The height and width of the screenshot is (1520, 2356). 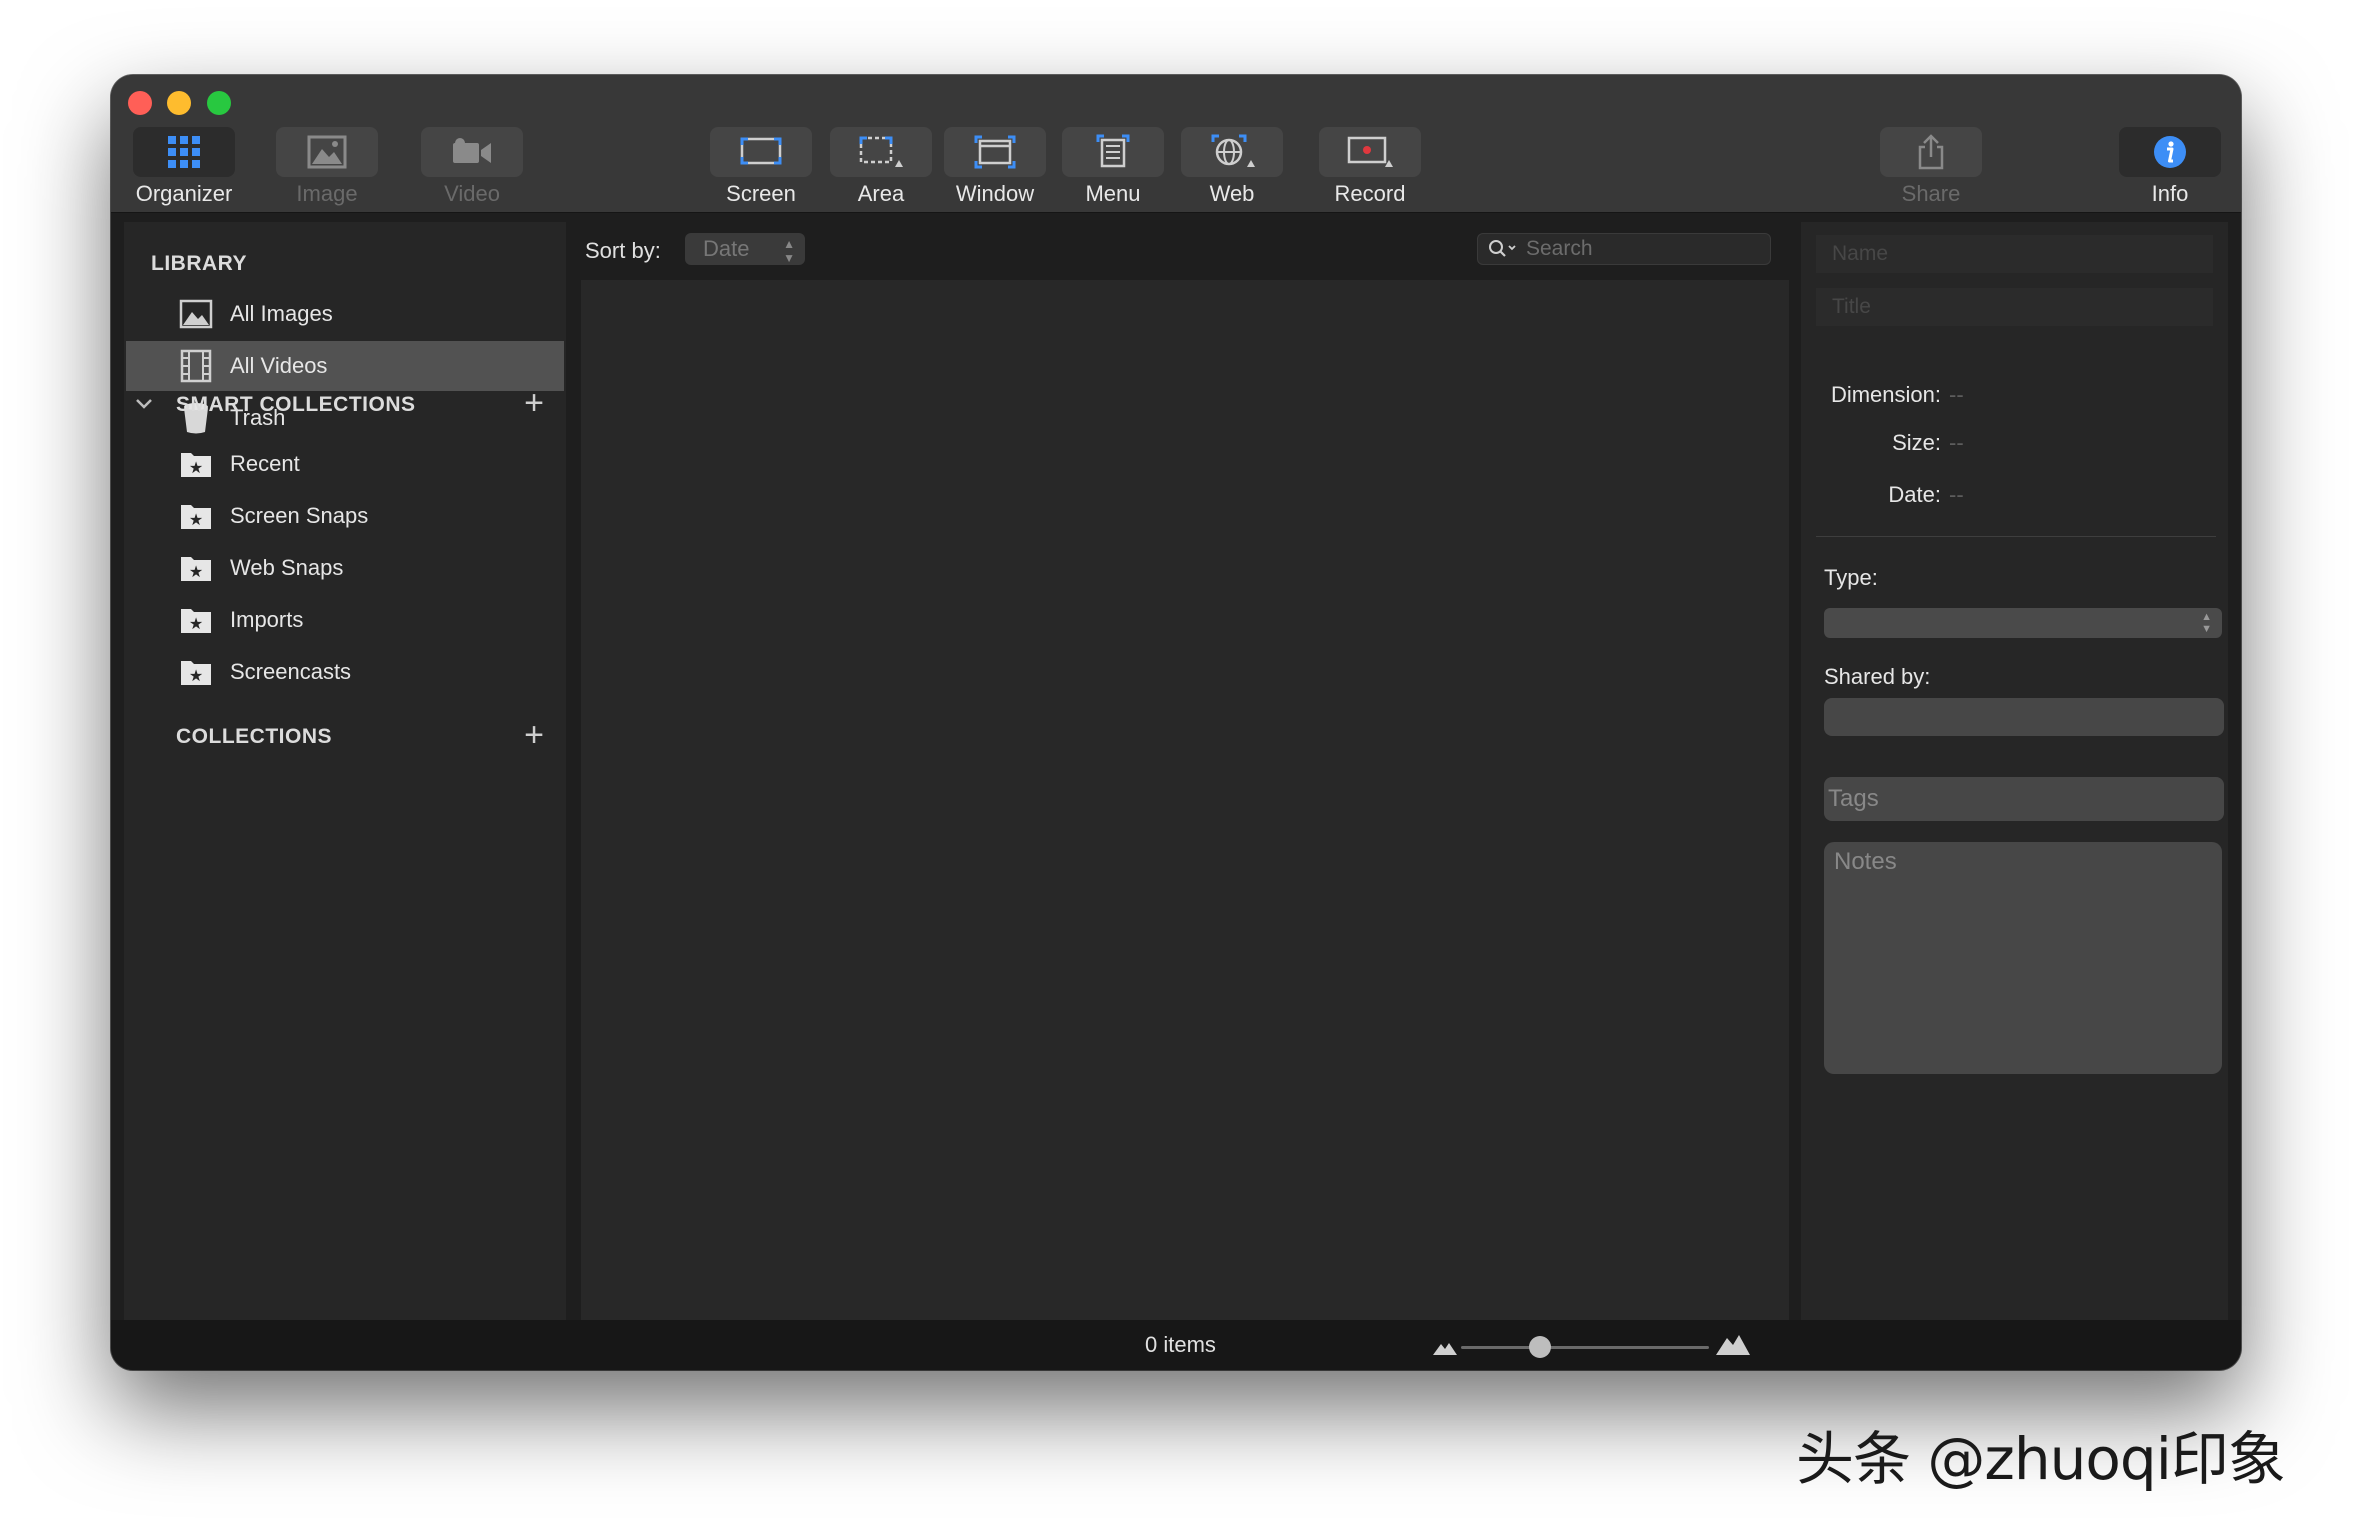 I want to click on sidebar-item-label: Recent, so click(x=265, y=463).